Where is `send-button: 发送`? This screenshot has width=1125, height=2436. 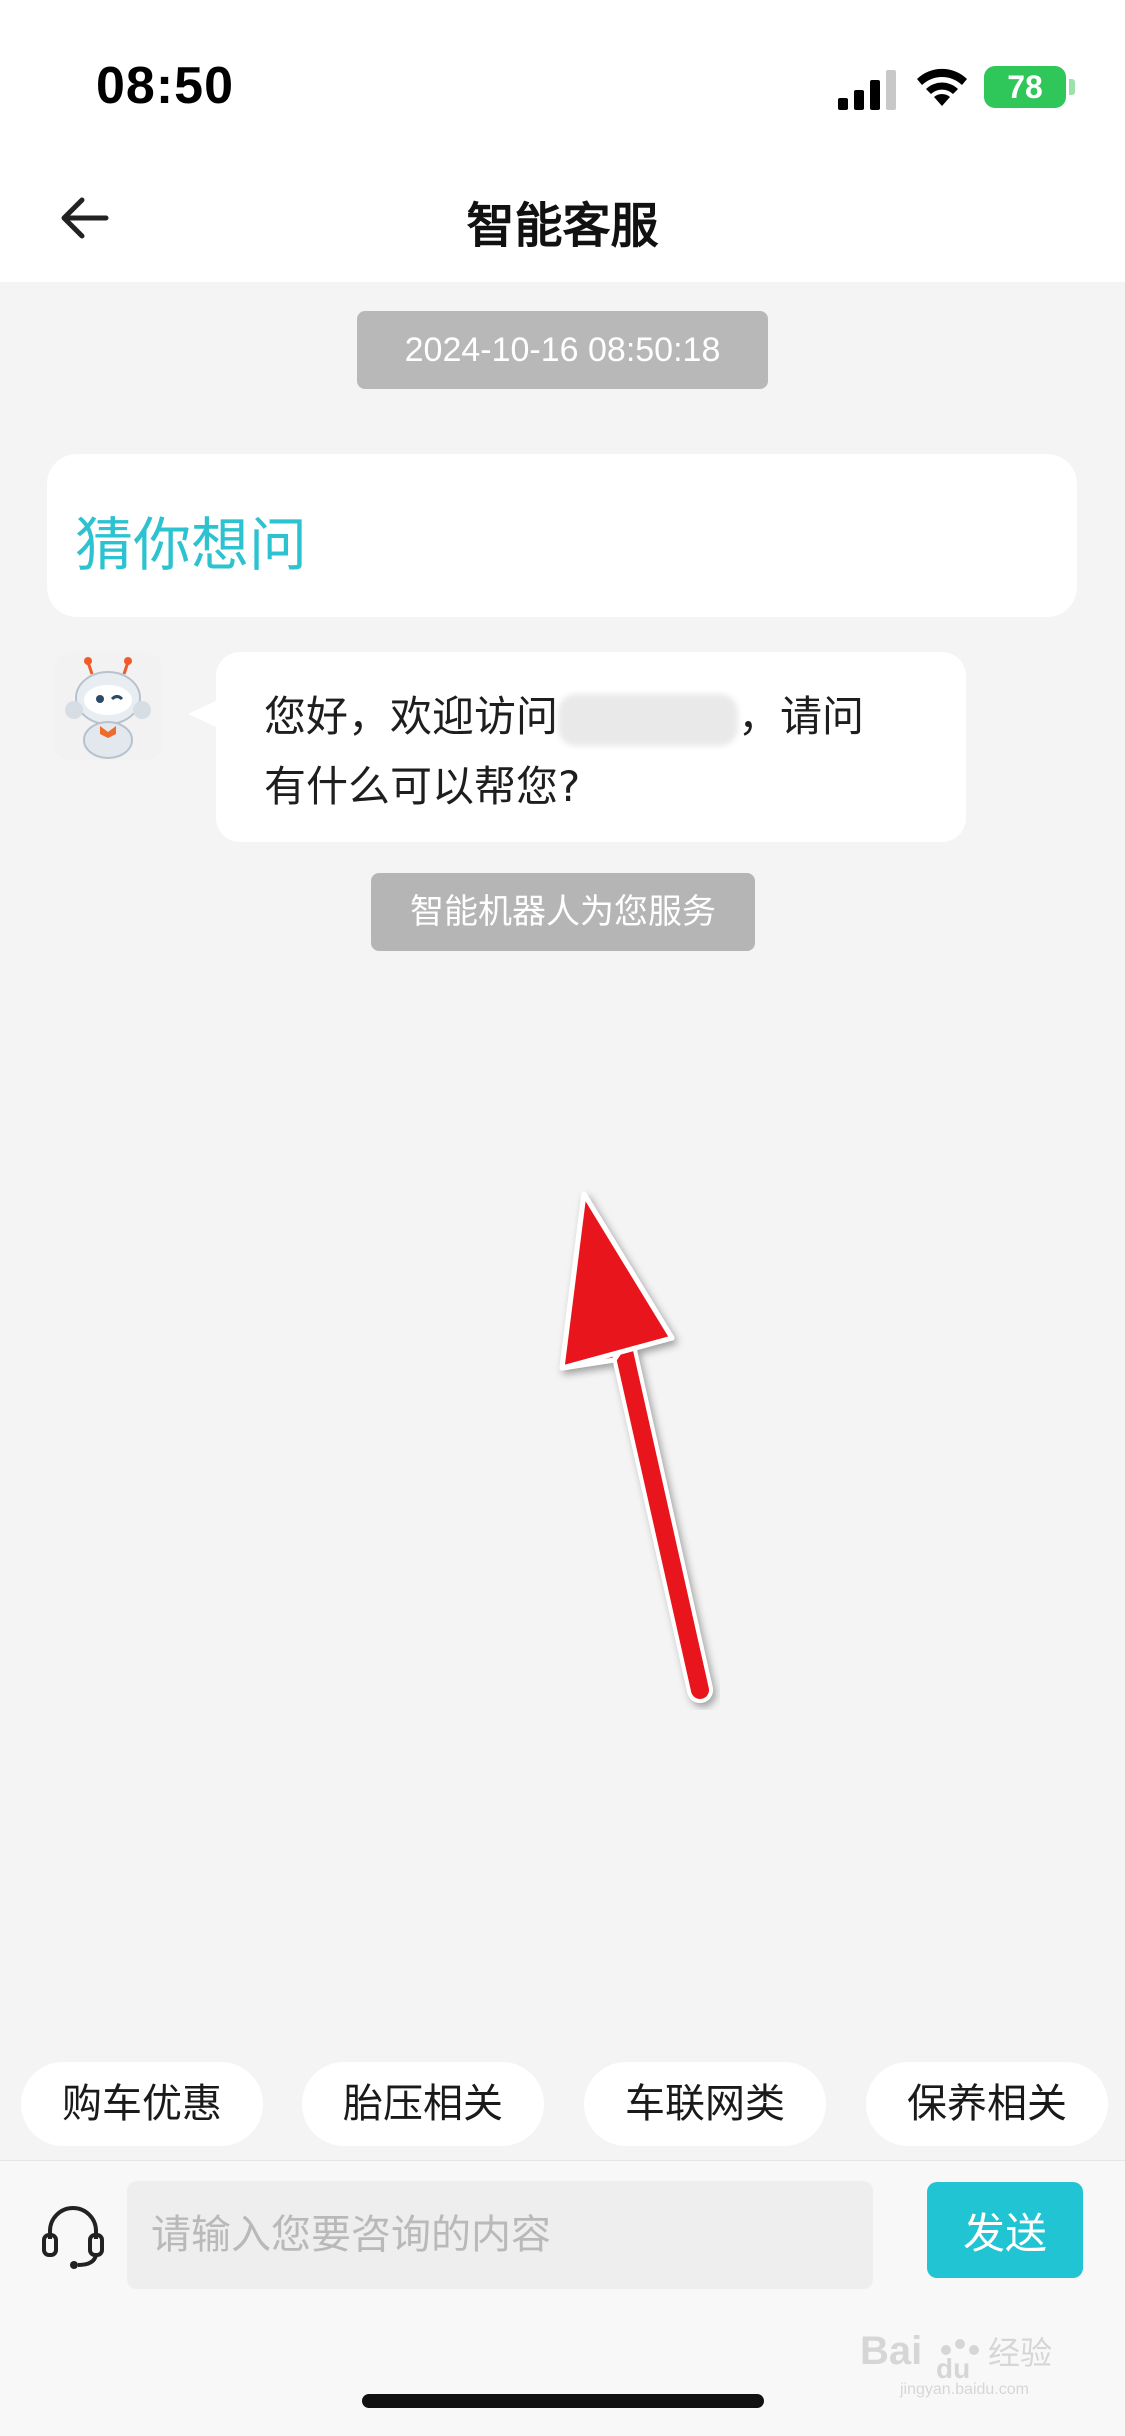 send-button: 发送 is located at coordinates (1005, 2230).